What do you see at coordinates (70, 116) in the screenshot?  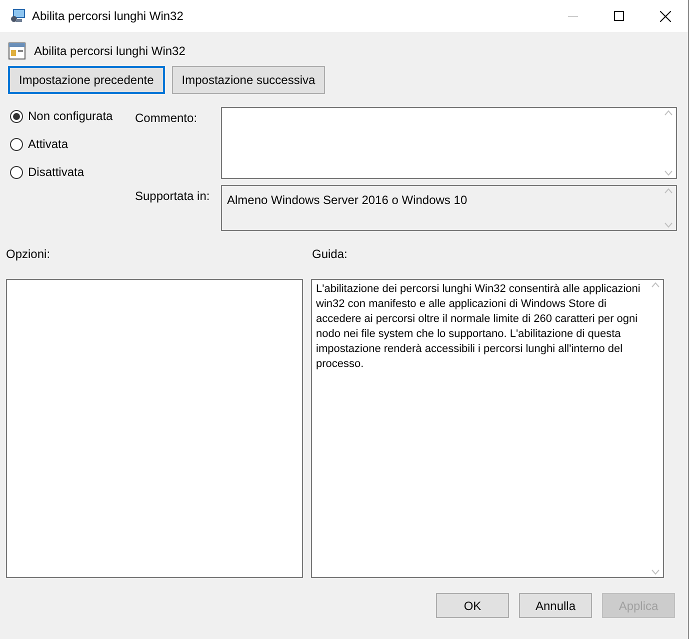 I see `radio-label: Non configurata` at bounding box center [70, 116].